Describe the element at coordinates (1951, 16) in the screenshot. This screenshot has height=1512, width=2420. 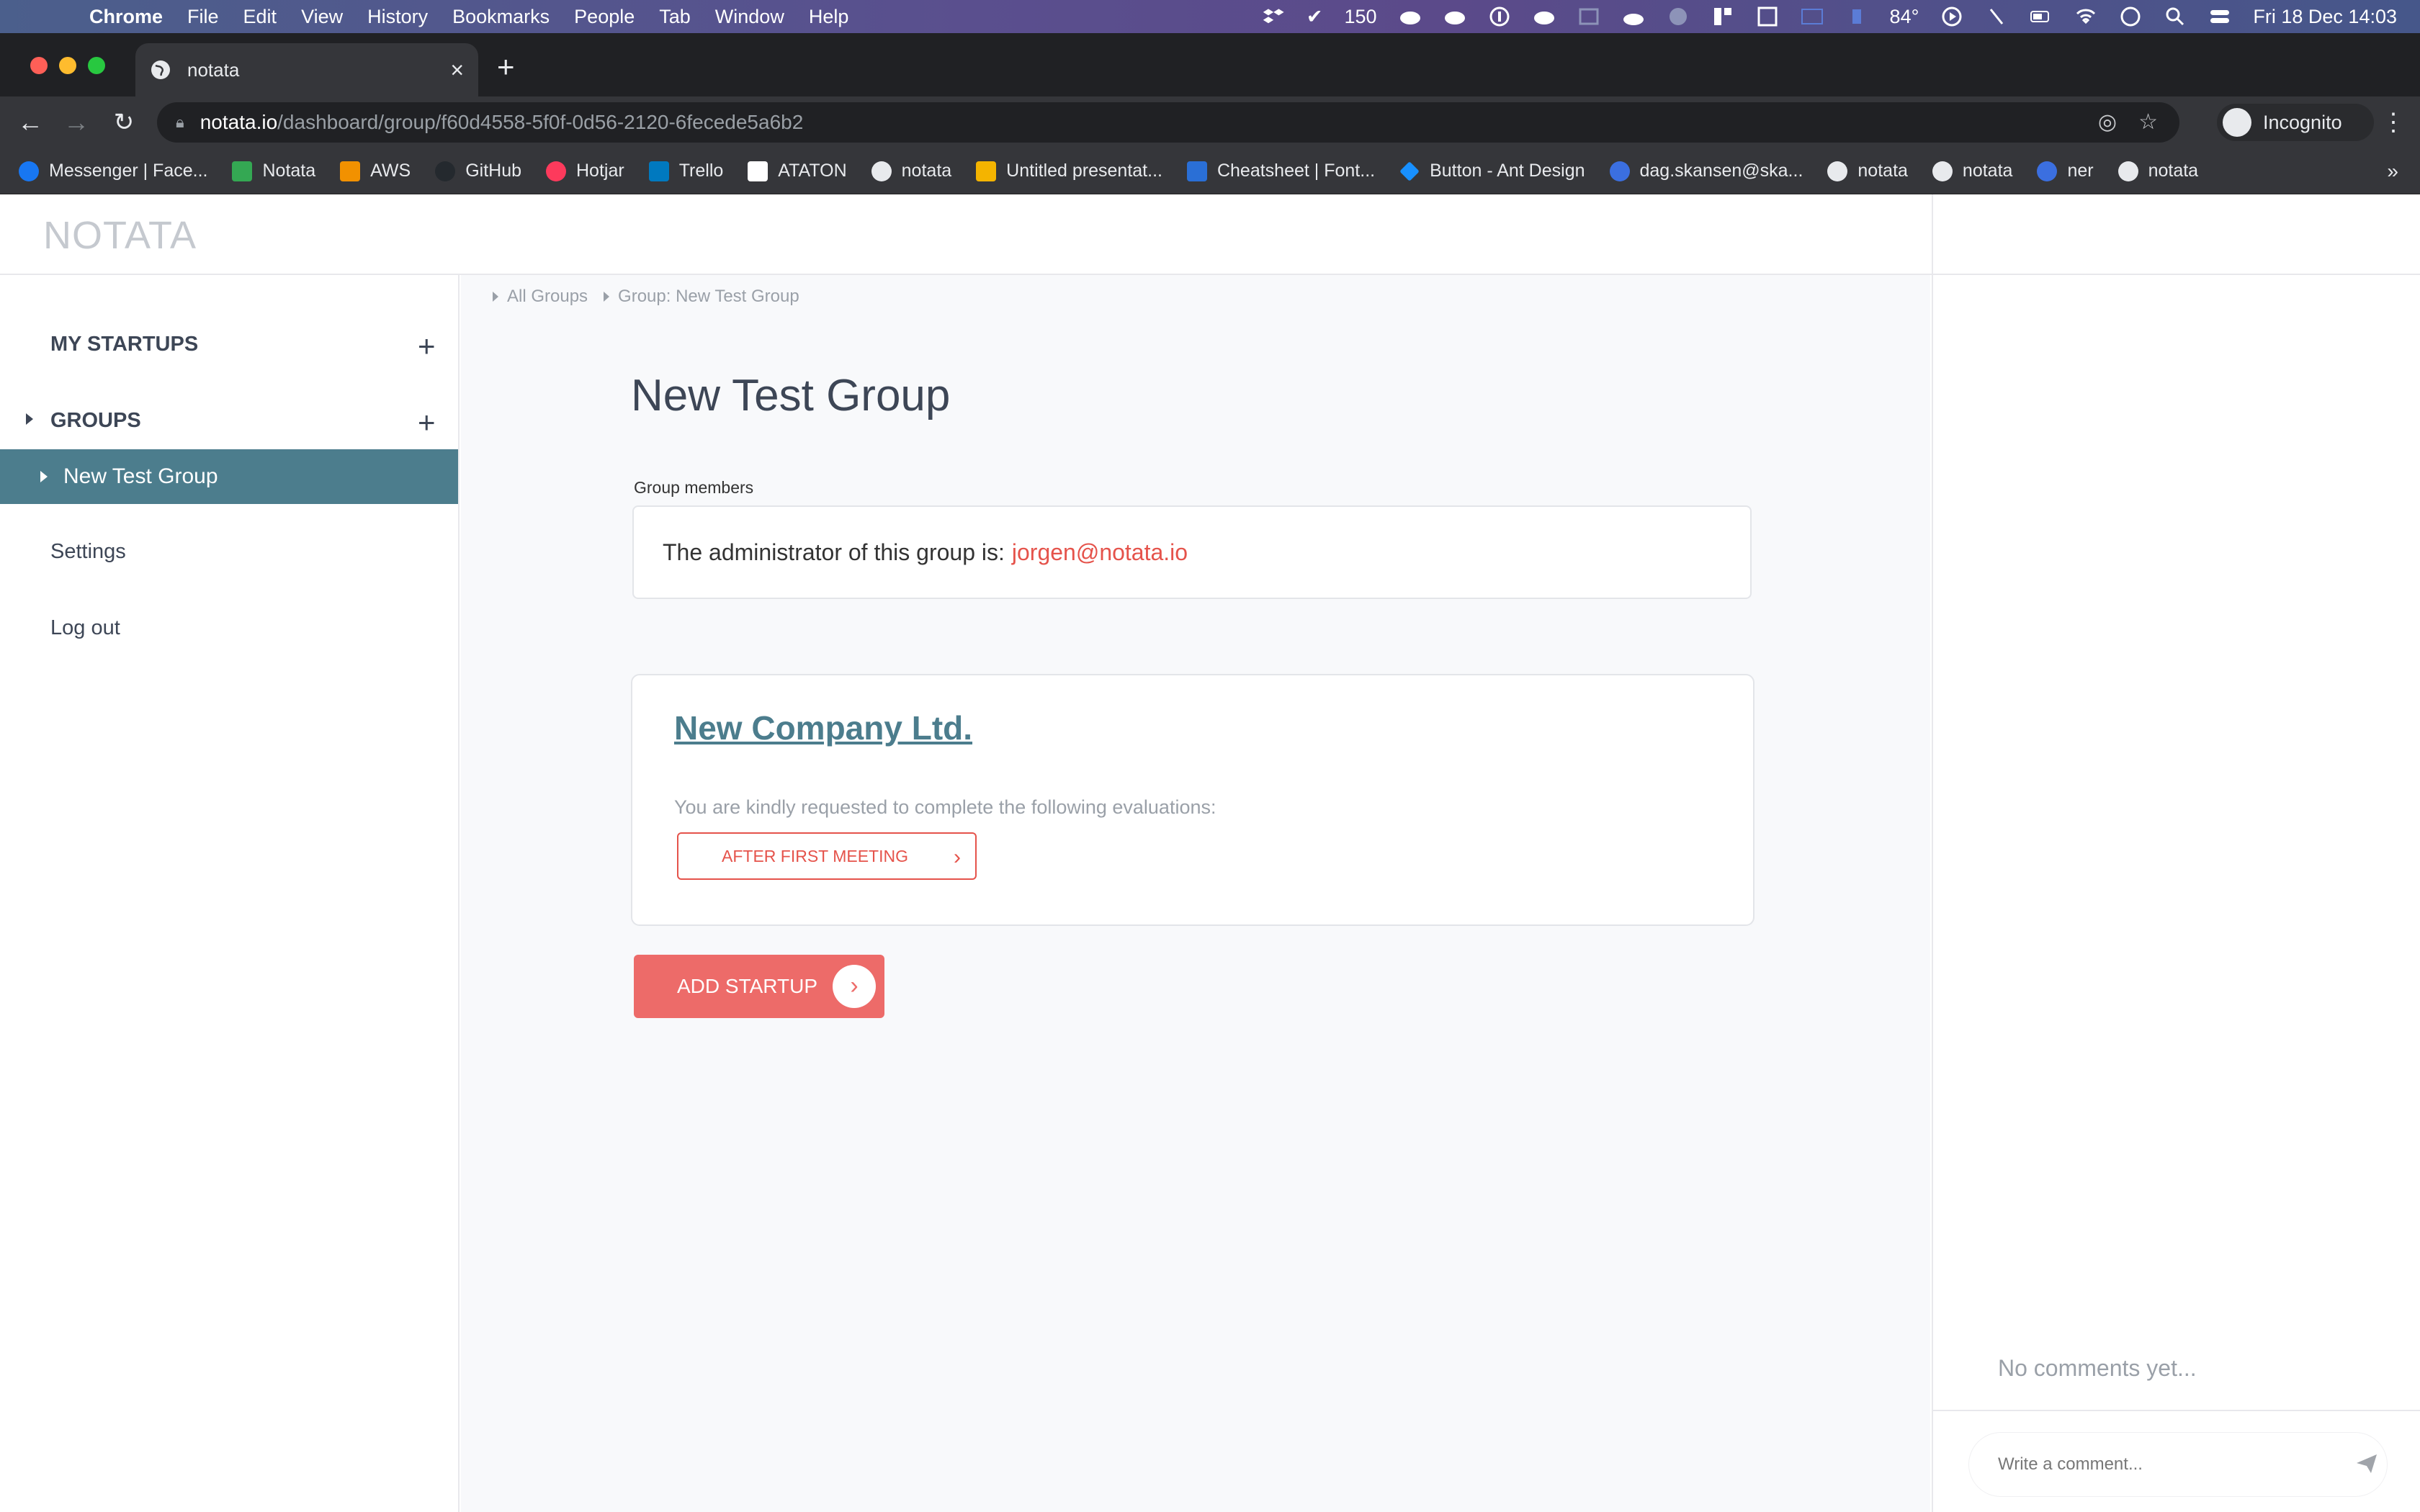
I see `play-icon` at that location.